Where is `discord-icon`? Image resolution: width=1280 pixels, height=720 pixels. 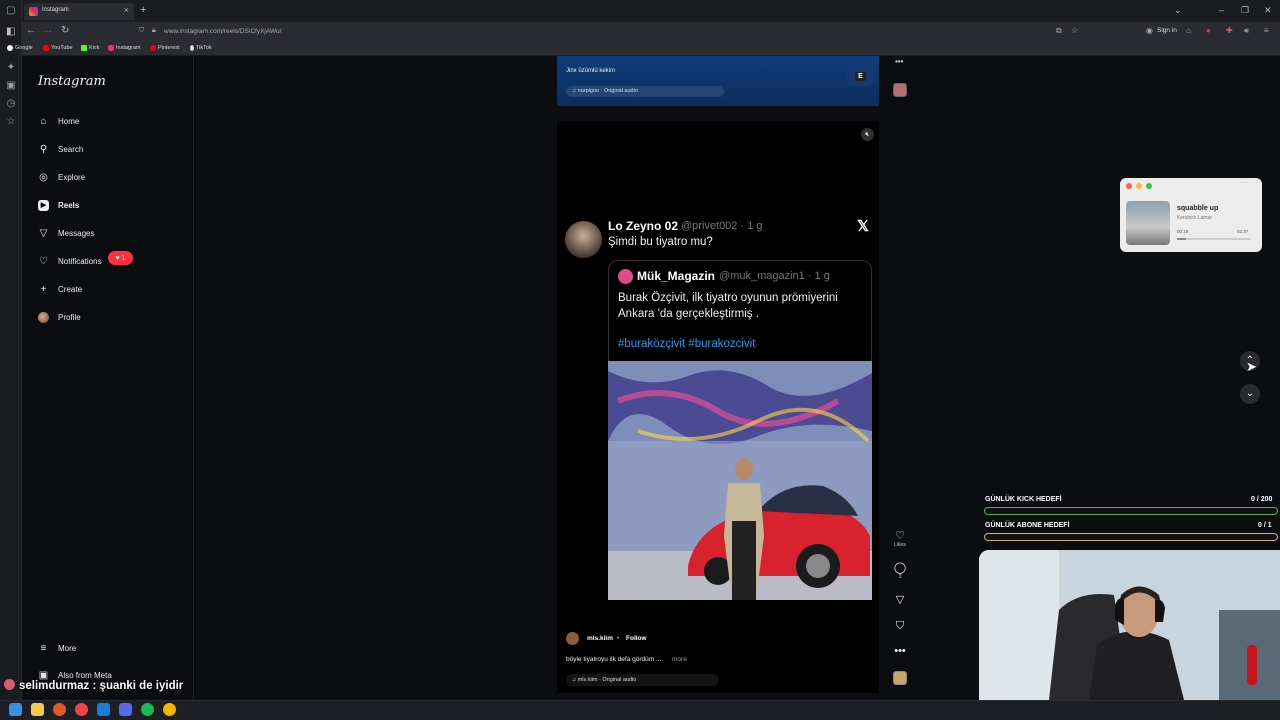
discord-icon is located at coordinates (125, 709).